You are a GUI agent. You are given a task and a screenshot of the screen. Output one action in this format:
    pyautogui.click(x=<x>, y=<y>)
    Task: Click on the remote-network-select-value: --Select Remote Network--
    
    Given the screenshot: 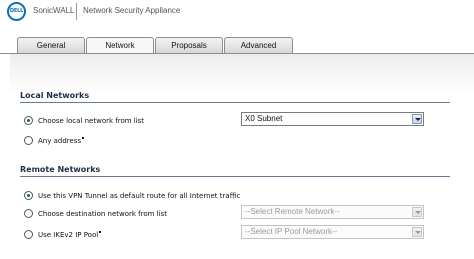 What is the action you would take?
    pyautogui.click(x=292, y=211)
    